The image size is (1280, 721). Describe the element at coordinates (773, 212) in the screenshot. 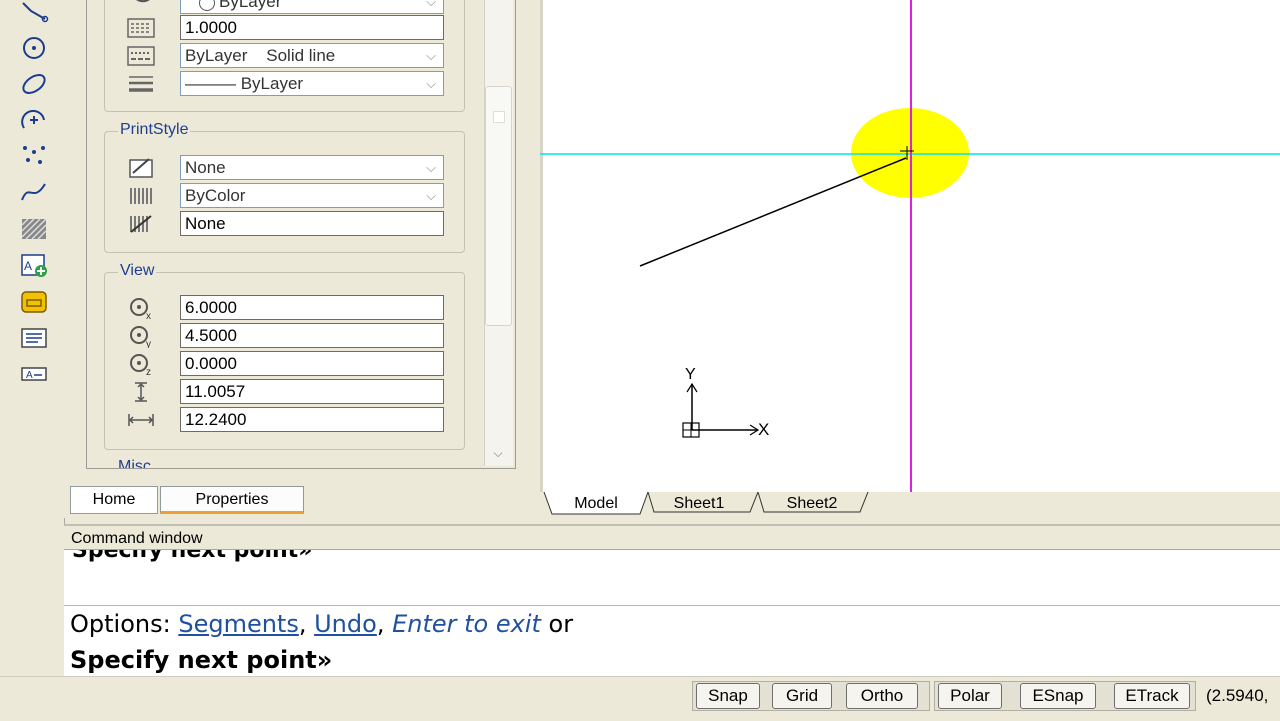

I see `polyline-segment` at that location.